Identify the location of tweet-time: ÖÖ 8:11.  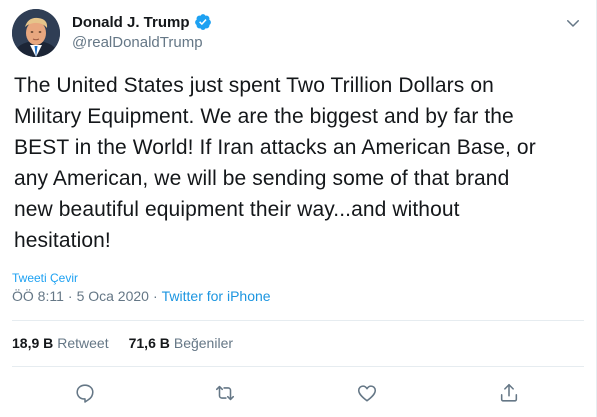
(38, 296).